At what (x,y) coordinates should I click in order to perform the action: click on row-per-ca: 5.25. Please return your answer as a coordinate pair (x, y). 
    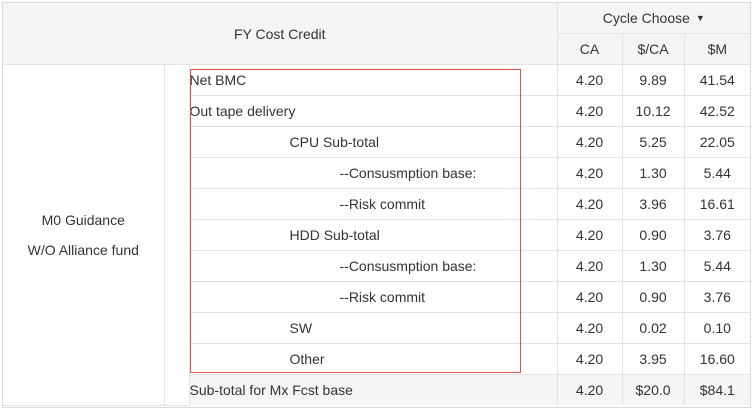
    Looking at the image, I should click on (653, 142).